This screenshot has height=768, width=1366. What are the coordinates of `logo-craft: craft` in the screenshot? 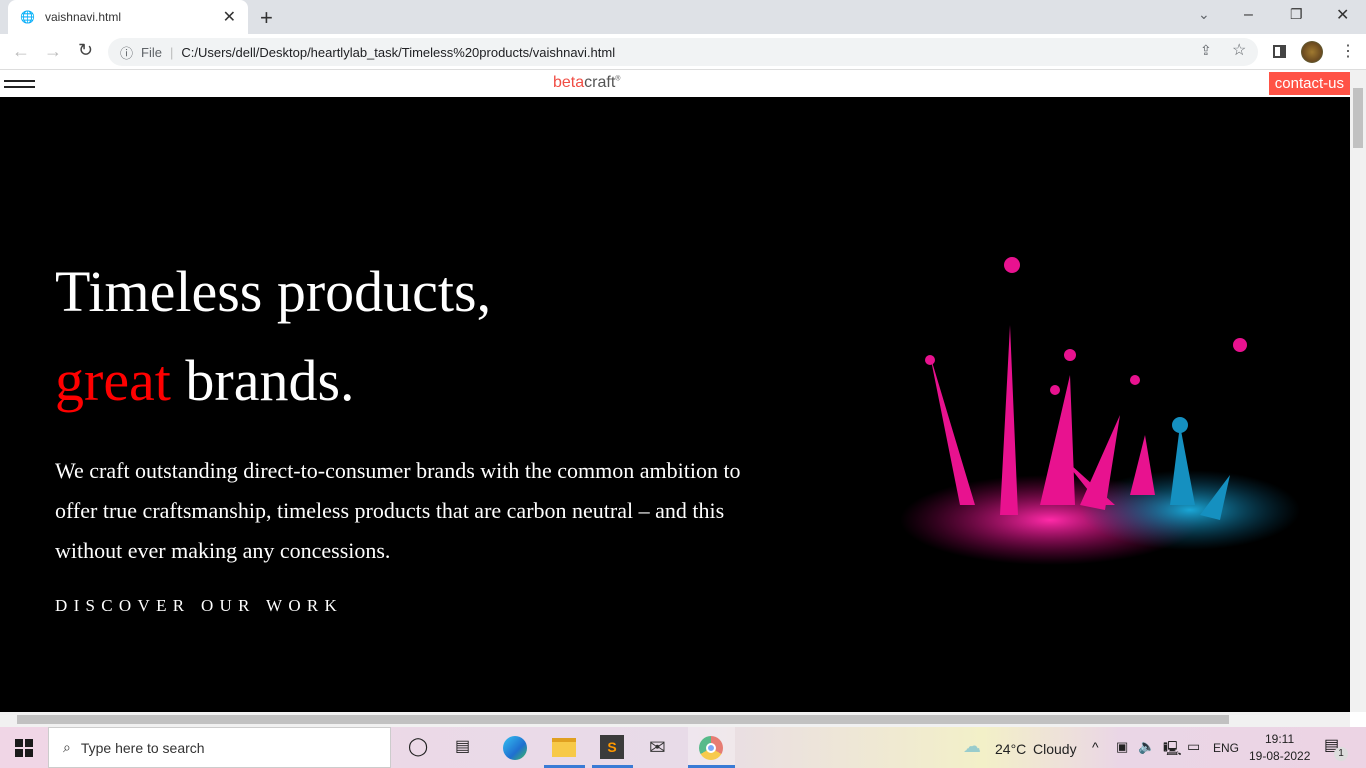 It's located at (600, 82).